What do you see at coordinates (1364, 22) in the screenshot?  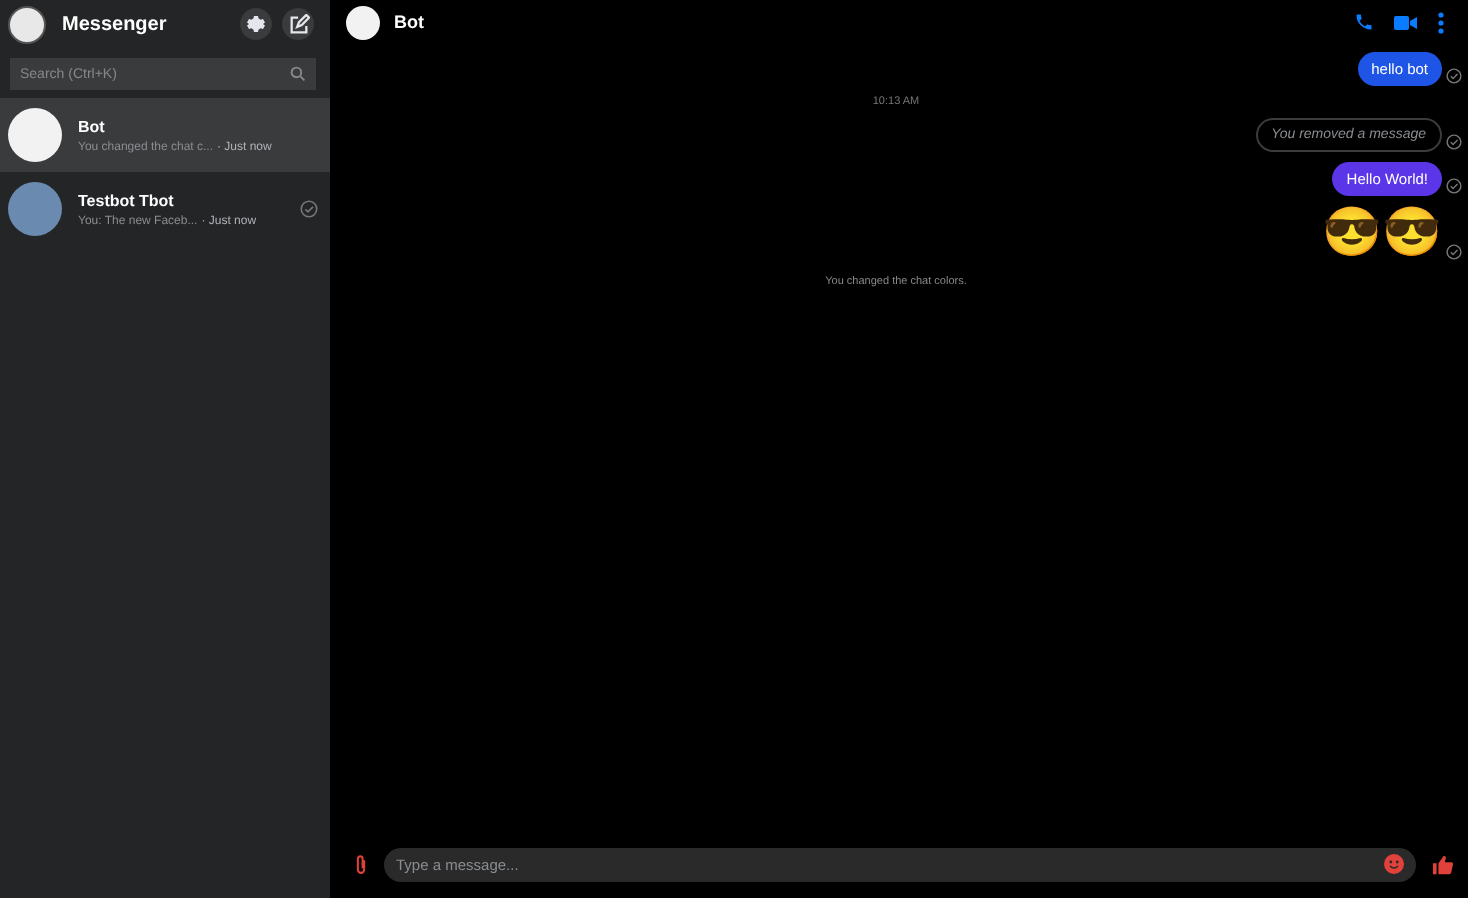 I see `phone-icon` at bounding box center [1364, 22].